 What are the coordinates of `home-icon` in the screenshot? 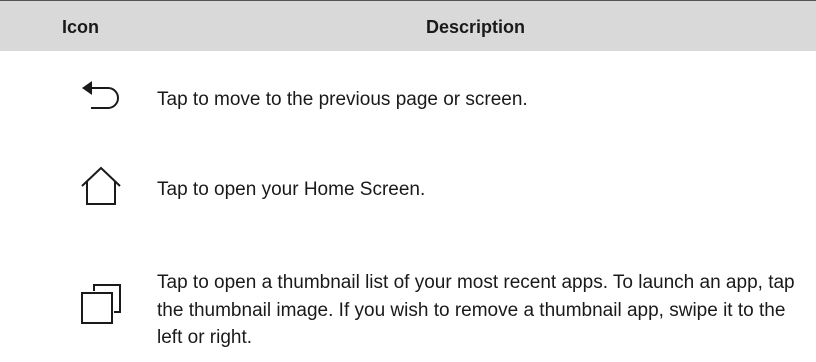 It's located at (101, 186).